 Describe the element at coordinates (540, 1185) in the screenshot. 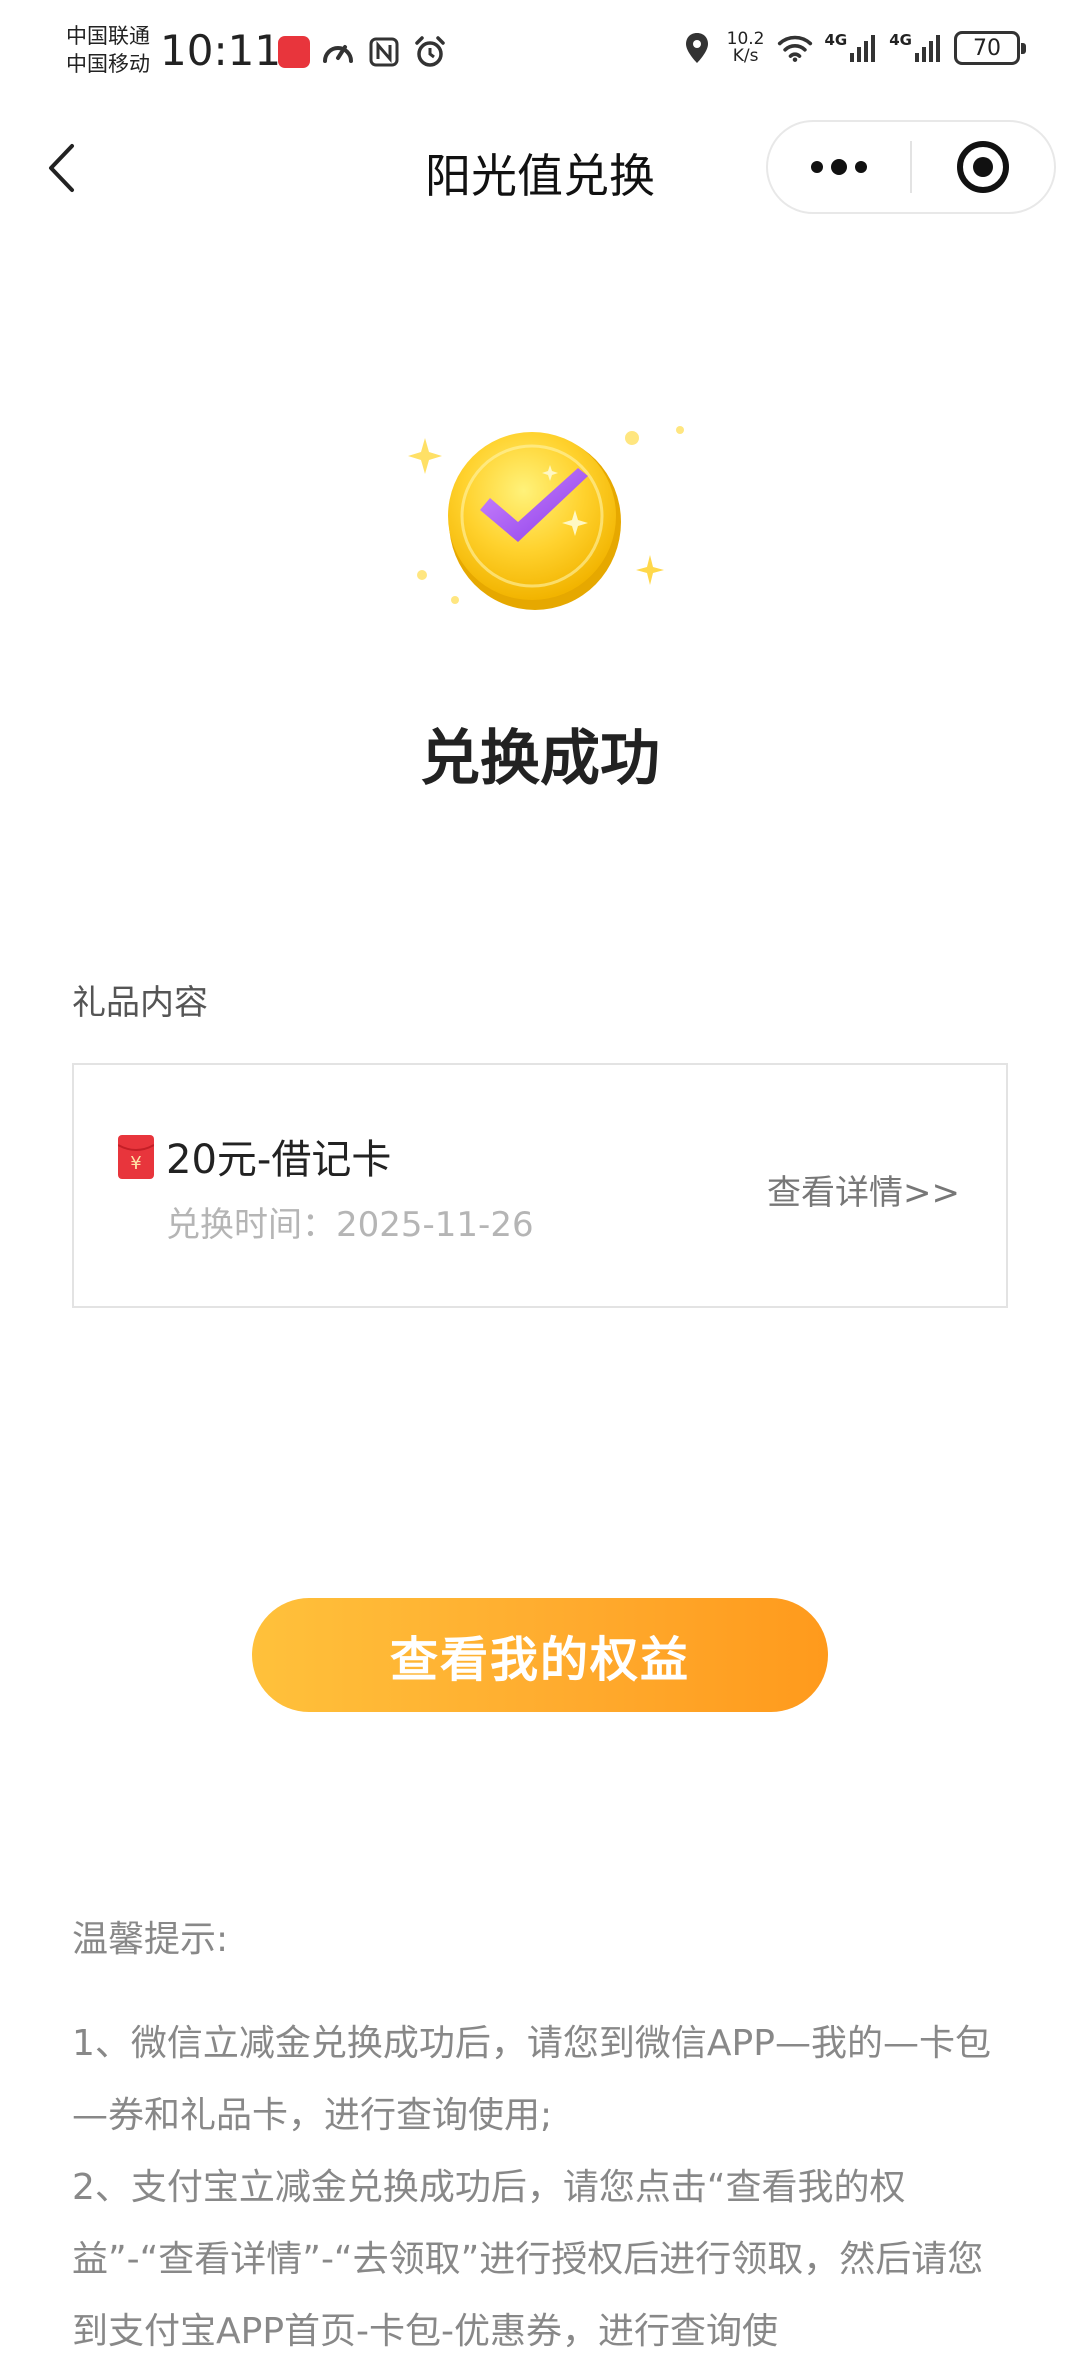

I see `gift-card: ¥ 20元-借记卡 兑换时间：2025-11-26 查看详情>>` at that location.